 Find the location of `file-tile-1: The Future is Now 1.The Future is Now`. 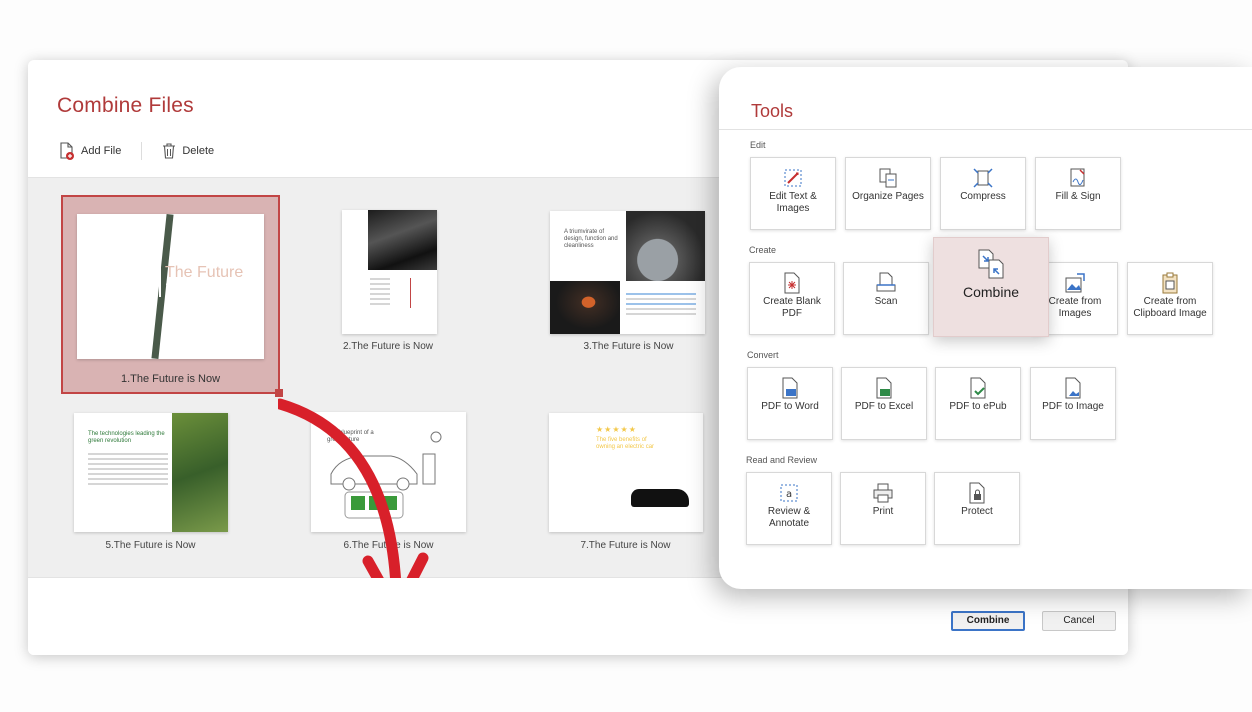

file-tile-1: The Future is Now 1.The Future is Now is located at coordinates (172, 296).